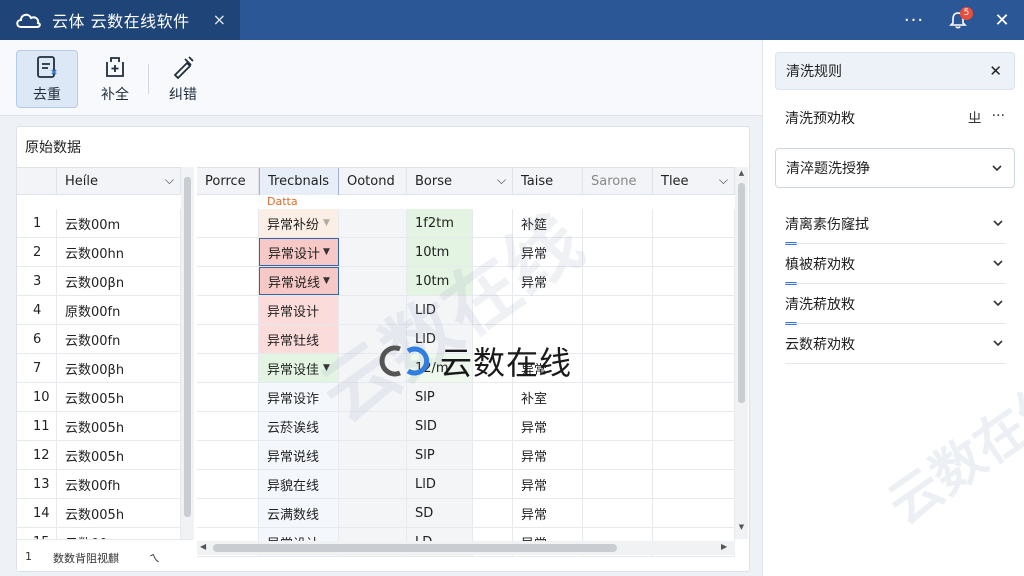 The height and width of the screenshot is (576, 1024). I want to click on table-cell: 异貌在线, so click(299, 484).